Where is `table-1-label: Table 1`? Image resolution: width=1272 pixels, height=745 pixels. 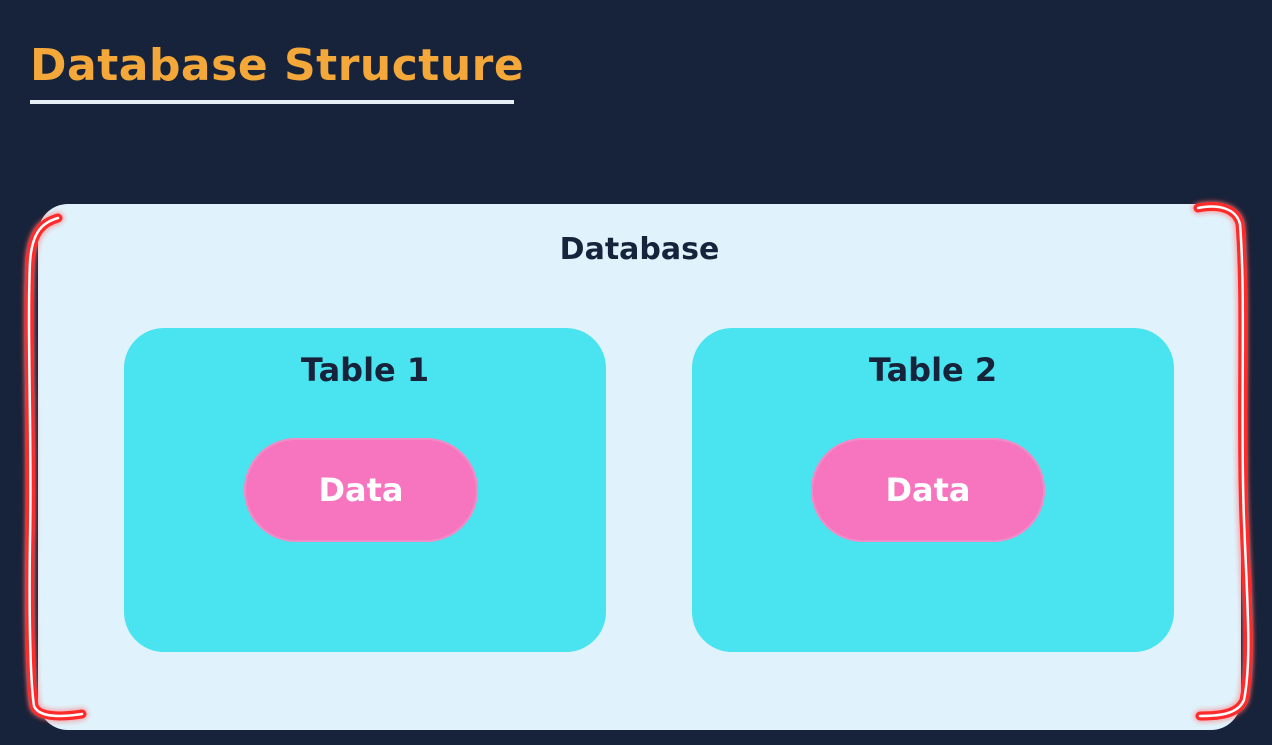
table-1-label: Table 1 is located at coordinates (365, 370).